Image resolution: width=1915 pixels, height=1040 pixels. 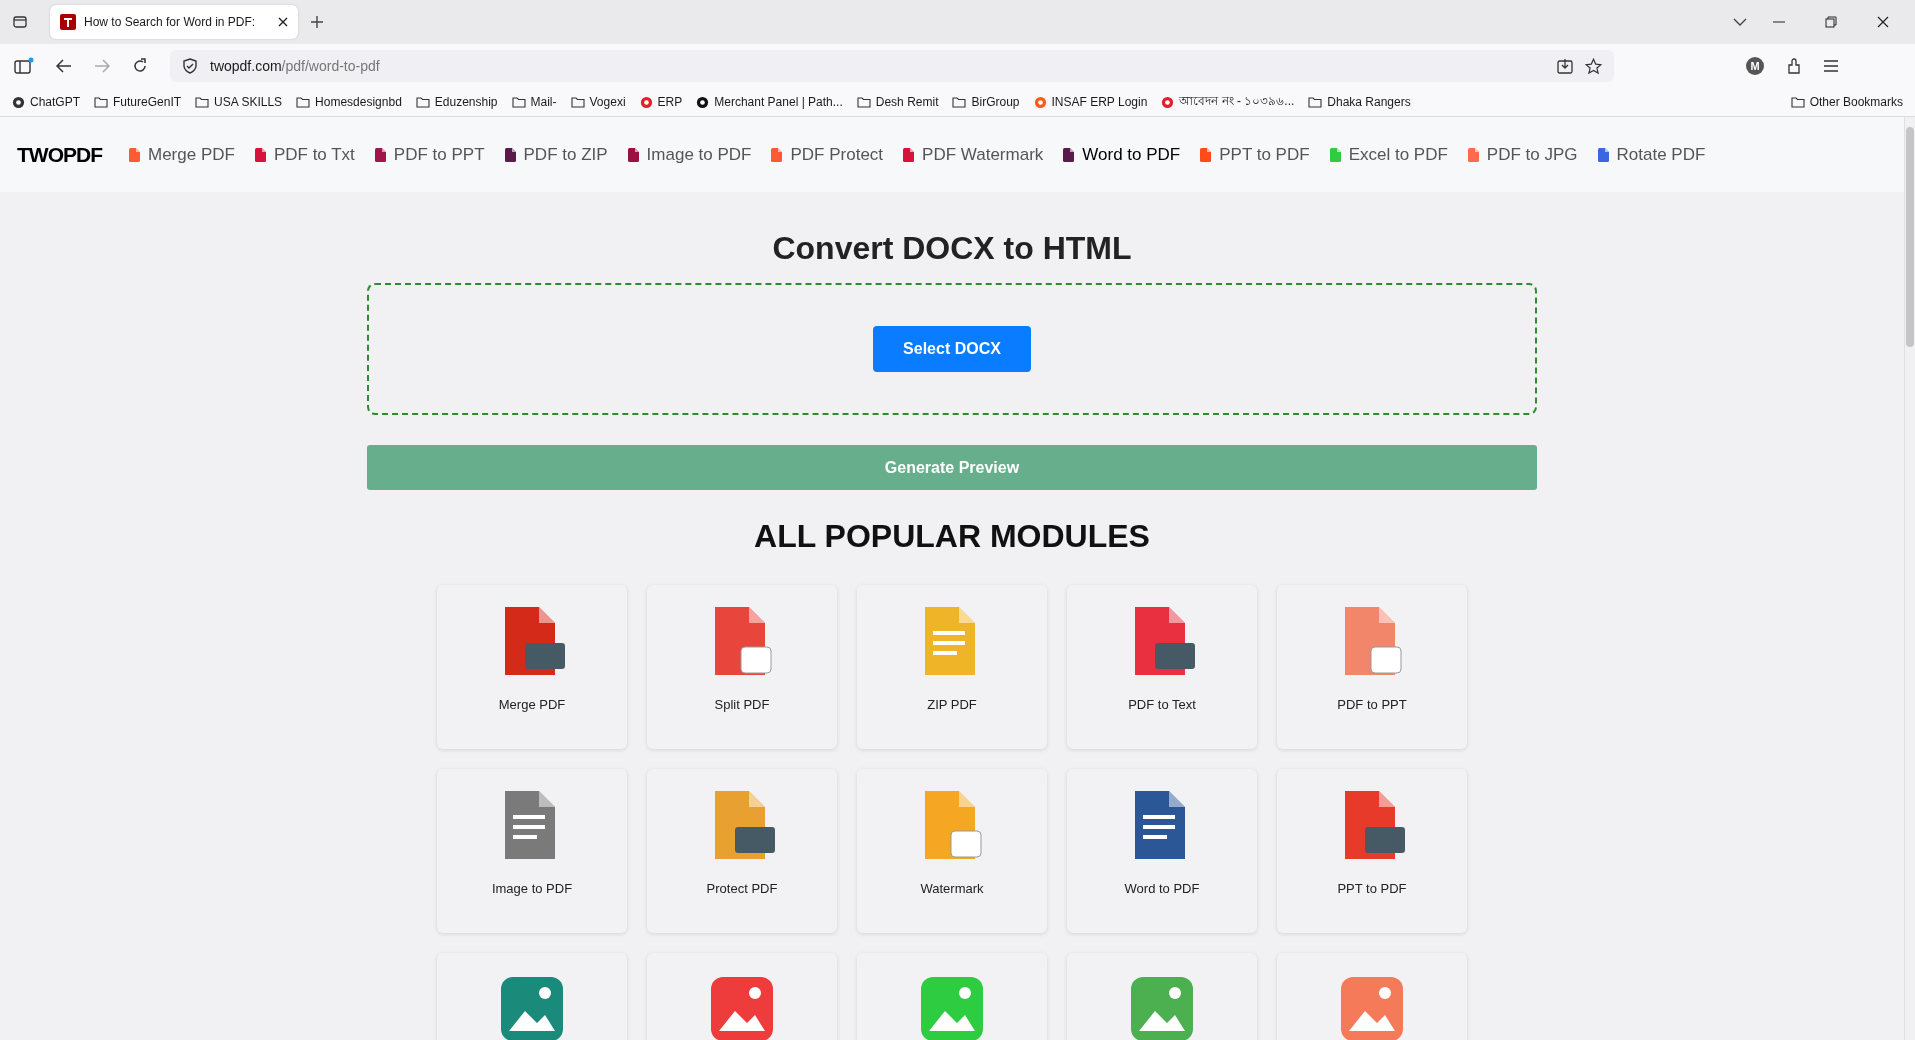 I want to click on tab-list-icon, so click(x=20, y=22).